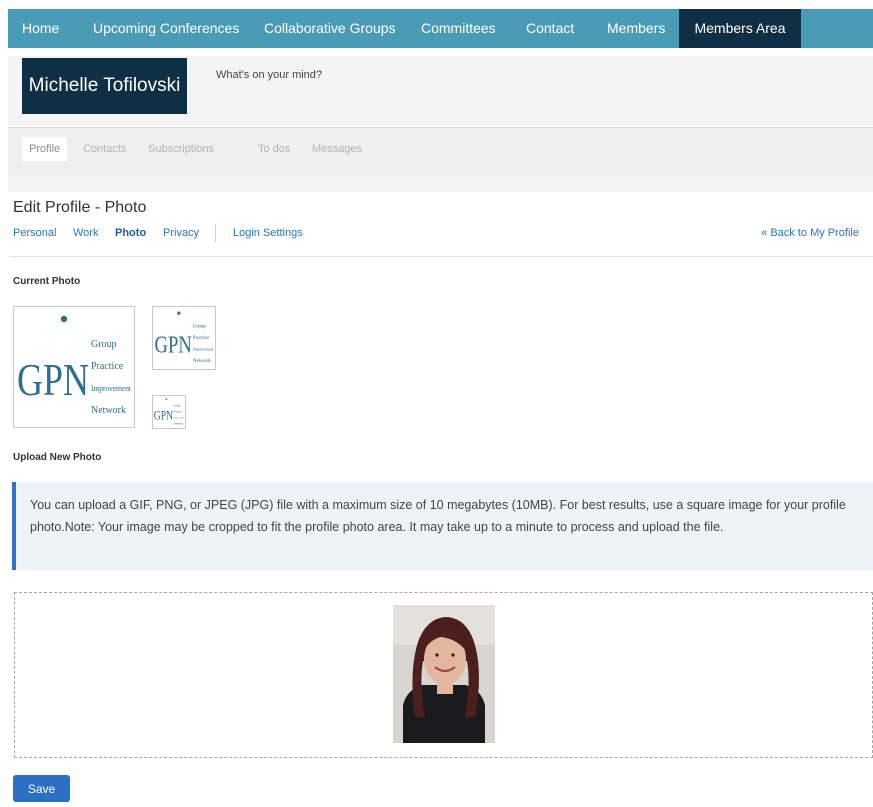 The width and height of the screenshot is (873, 807). Describe the element at coordinates (274, 149) in the screenshot. I see `tab-todos: To dos` at that location.